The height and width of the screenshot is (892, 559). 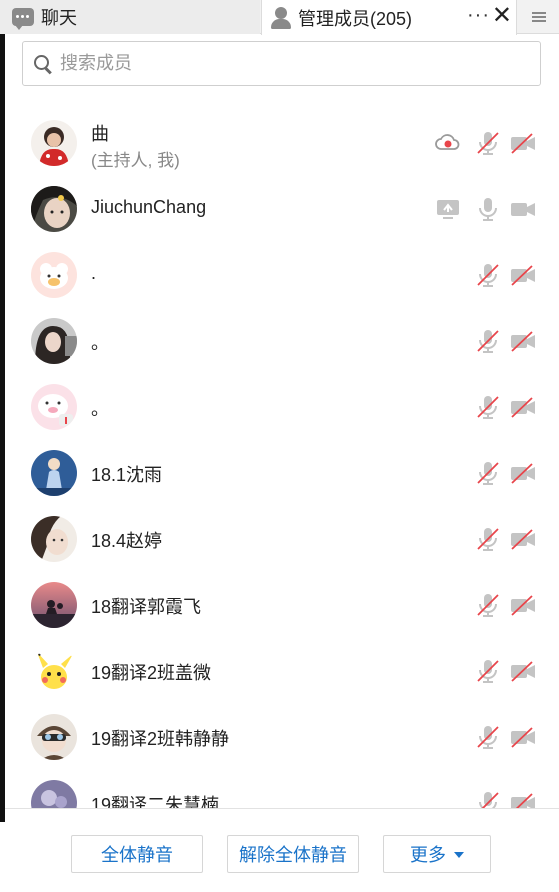 I want to click on screen-share-icon, so click(x=448, y=209).